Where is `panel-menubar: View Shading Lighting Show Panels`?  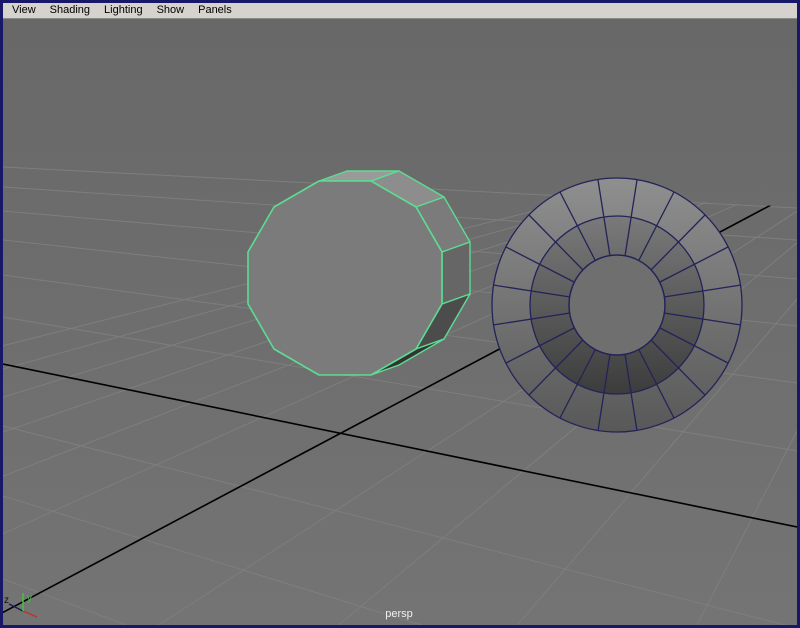
panel-menubar: View Shading Lighting Show Panels is located at coordinates (400, 11).